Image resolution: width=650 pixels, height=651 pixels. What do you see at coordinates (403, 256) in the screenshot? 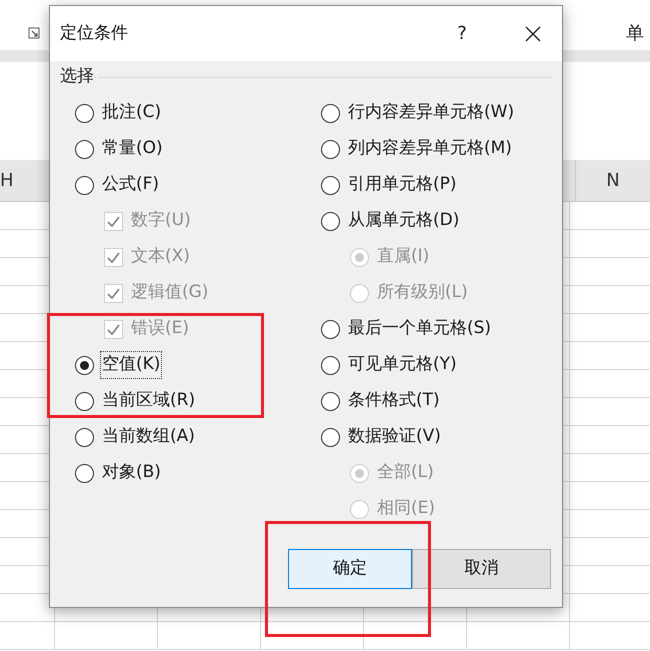
I see `option-label: 直属(I)` at bounding box center [403, 256].